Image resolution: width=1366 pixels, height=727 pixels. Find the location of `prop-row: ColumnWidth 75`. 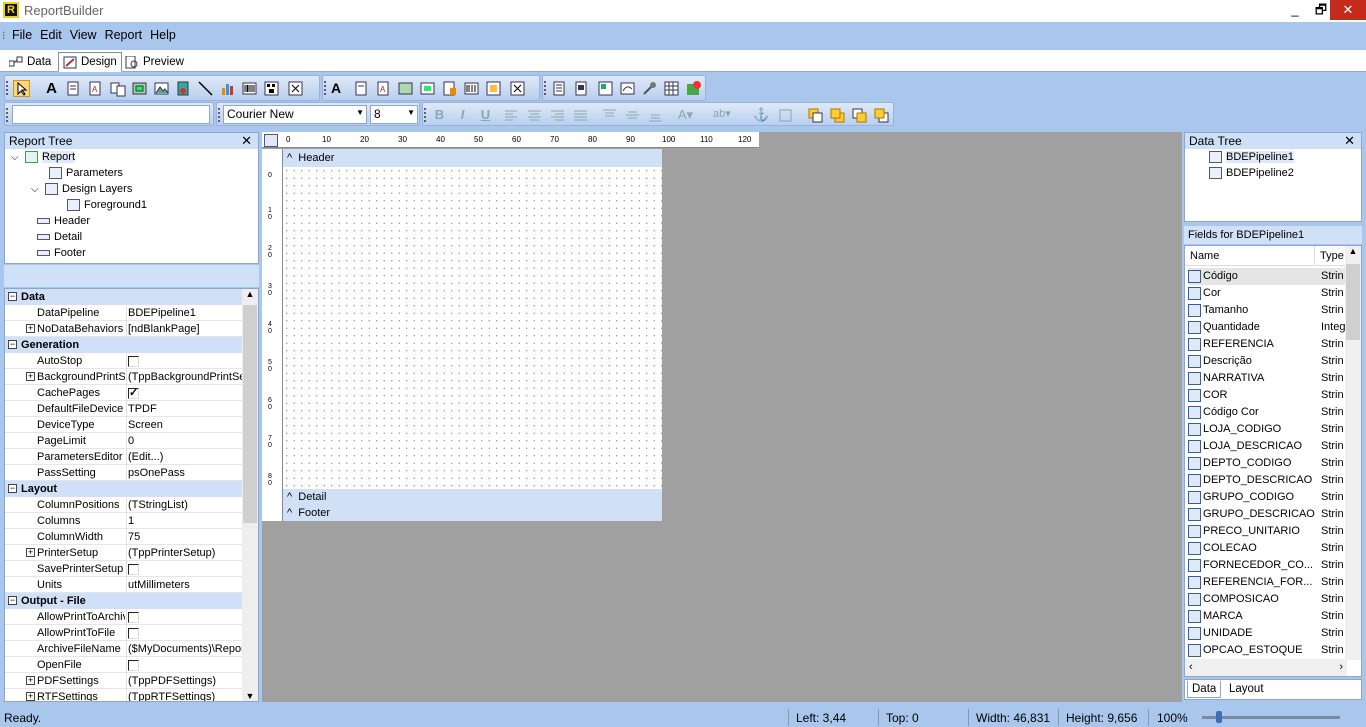

prop-row: ColumnWidth 75 is located at coordinates (123, 537).